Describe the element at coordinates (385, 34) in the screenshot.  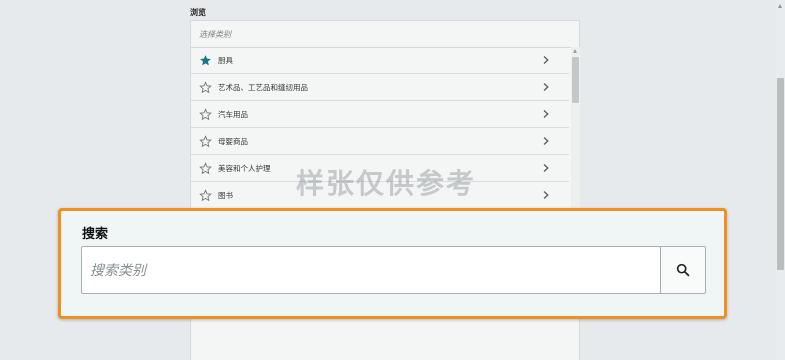
I see `category-select-header: 选择类别` at that location.